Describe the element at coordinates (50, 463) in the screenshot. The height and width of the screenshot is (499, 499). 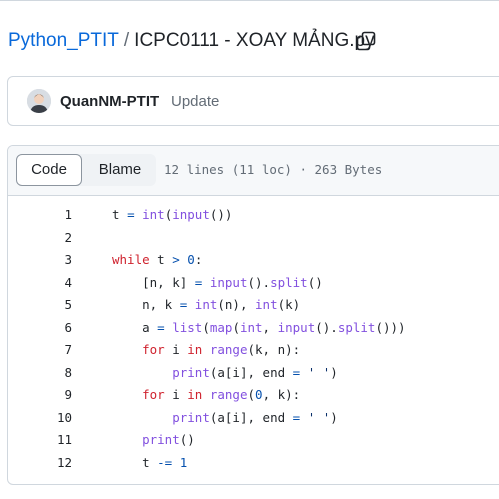
I see `line-number: 12` at that location.